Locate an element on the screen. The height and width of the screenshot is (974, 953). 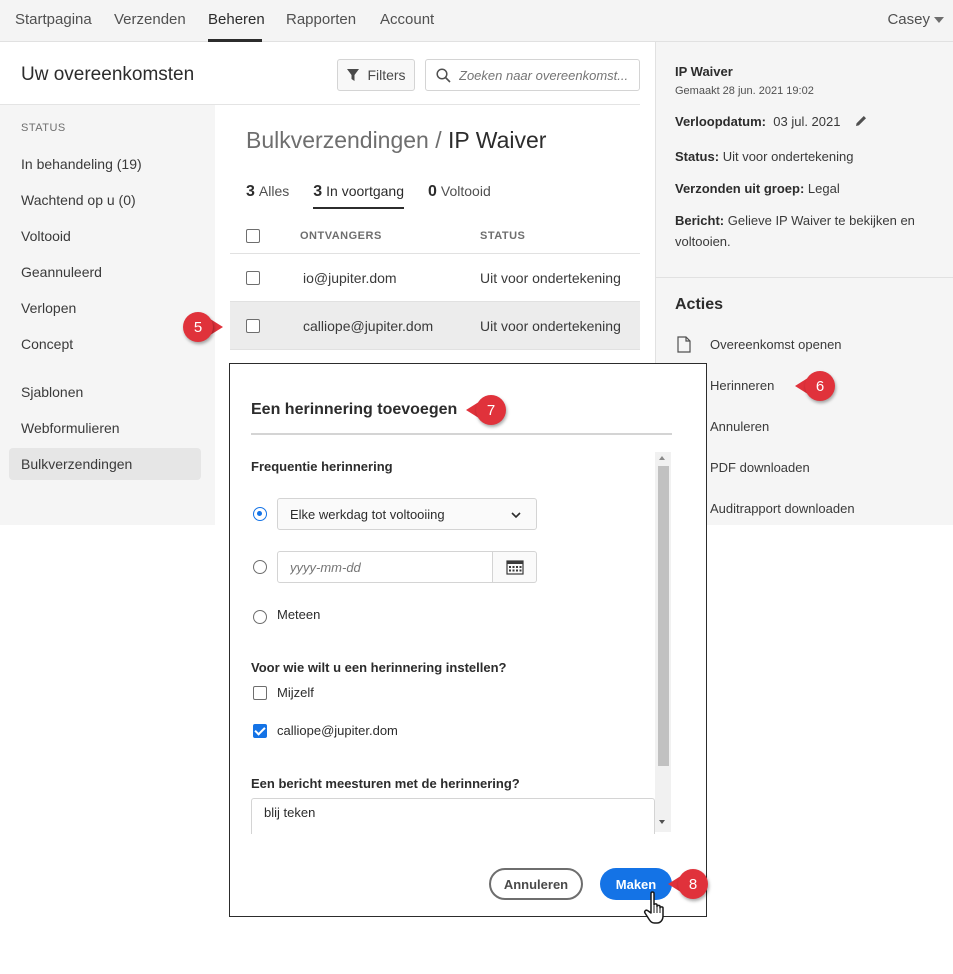
callout-number: 5 is located at coordinates (198, 327).